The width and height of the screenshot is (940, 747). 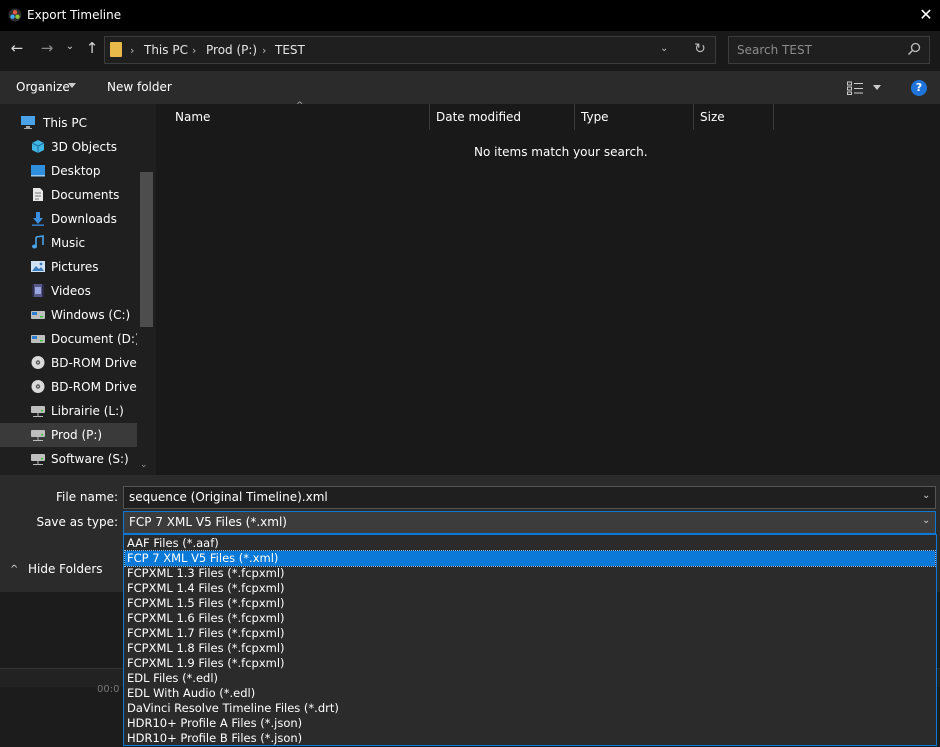 I want to click on sidebar-item-label: Windows (C:), so click(x=91, y=315).